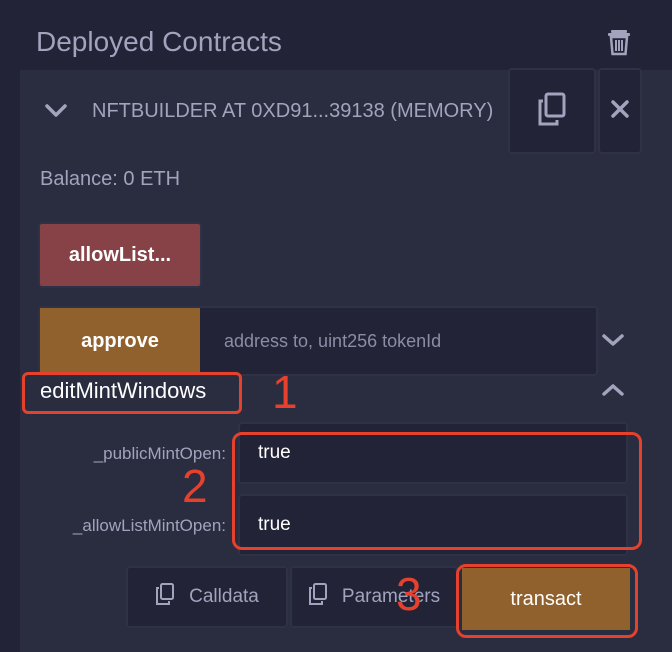 The width and height of the screenshot is (672, 652). I want to click on remove-contract-button, so click(620, 111).